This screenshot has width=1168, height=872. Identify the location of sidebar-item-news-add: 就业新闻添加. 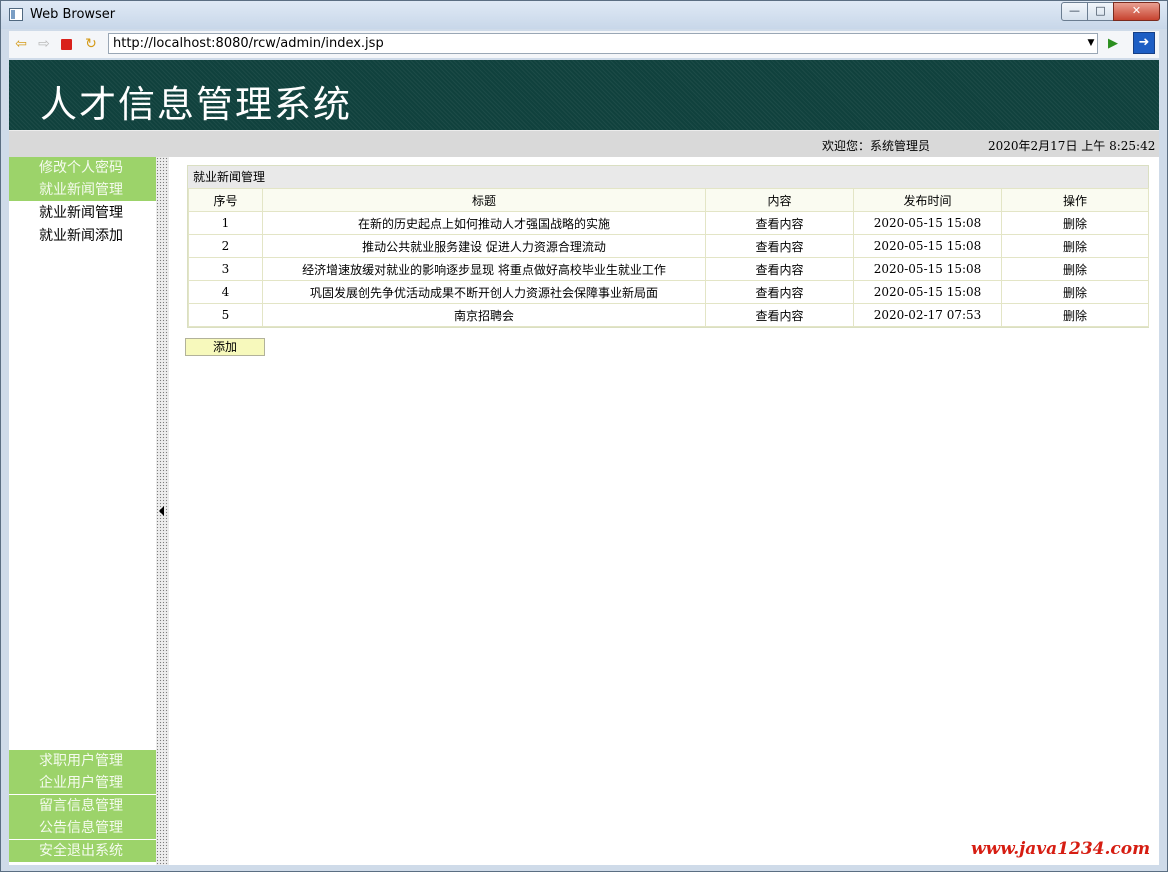
(82, 236).